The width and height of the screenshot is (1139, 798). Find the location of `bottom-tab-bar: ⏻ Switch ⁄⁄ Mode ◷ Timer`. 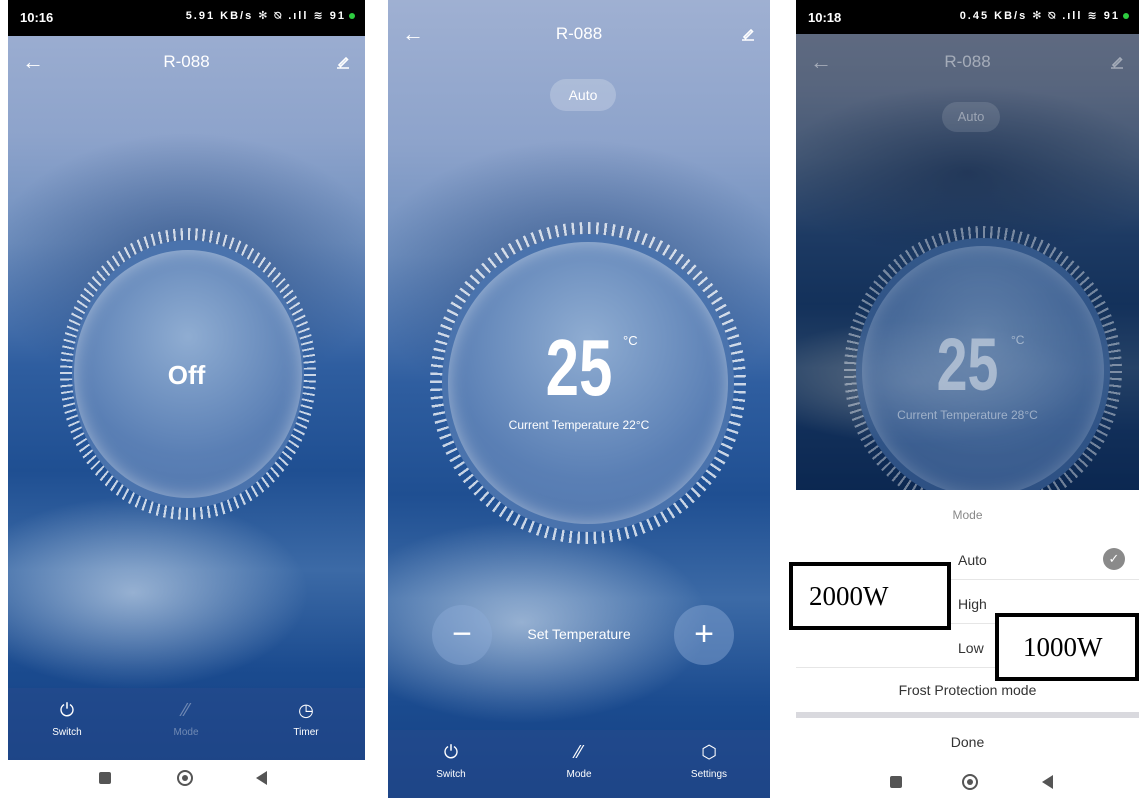

bottom-tab-bar: ⏻ Switch ⁄⁄ Mode ◷ Timer is located at coordinates (186, 724).